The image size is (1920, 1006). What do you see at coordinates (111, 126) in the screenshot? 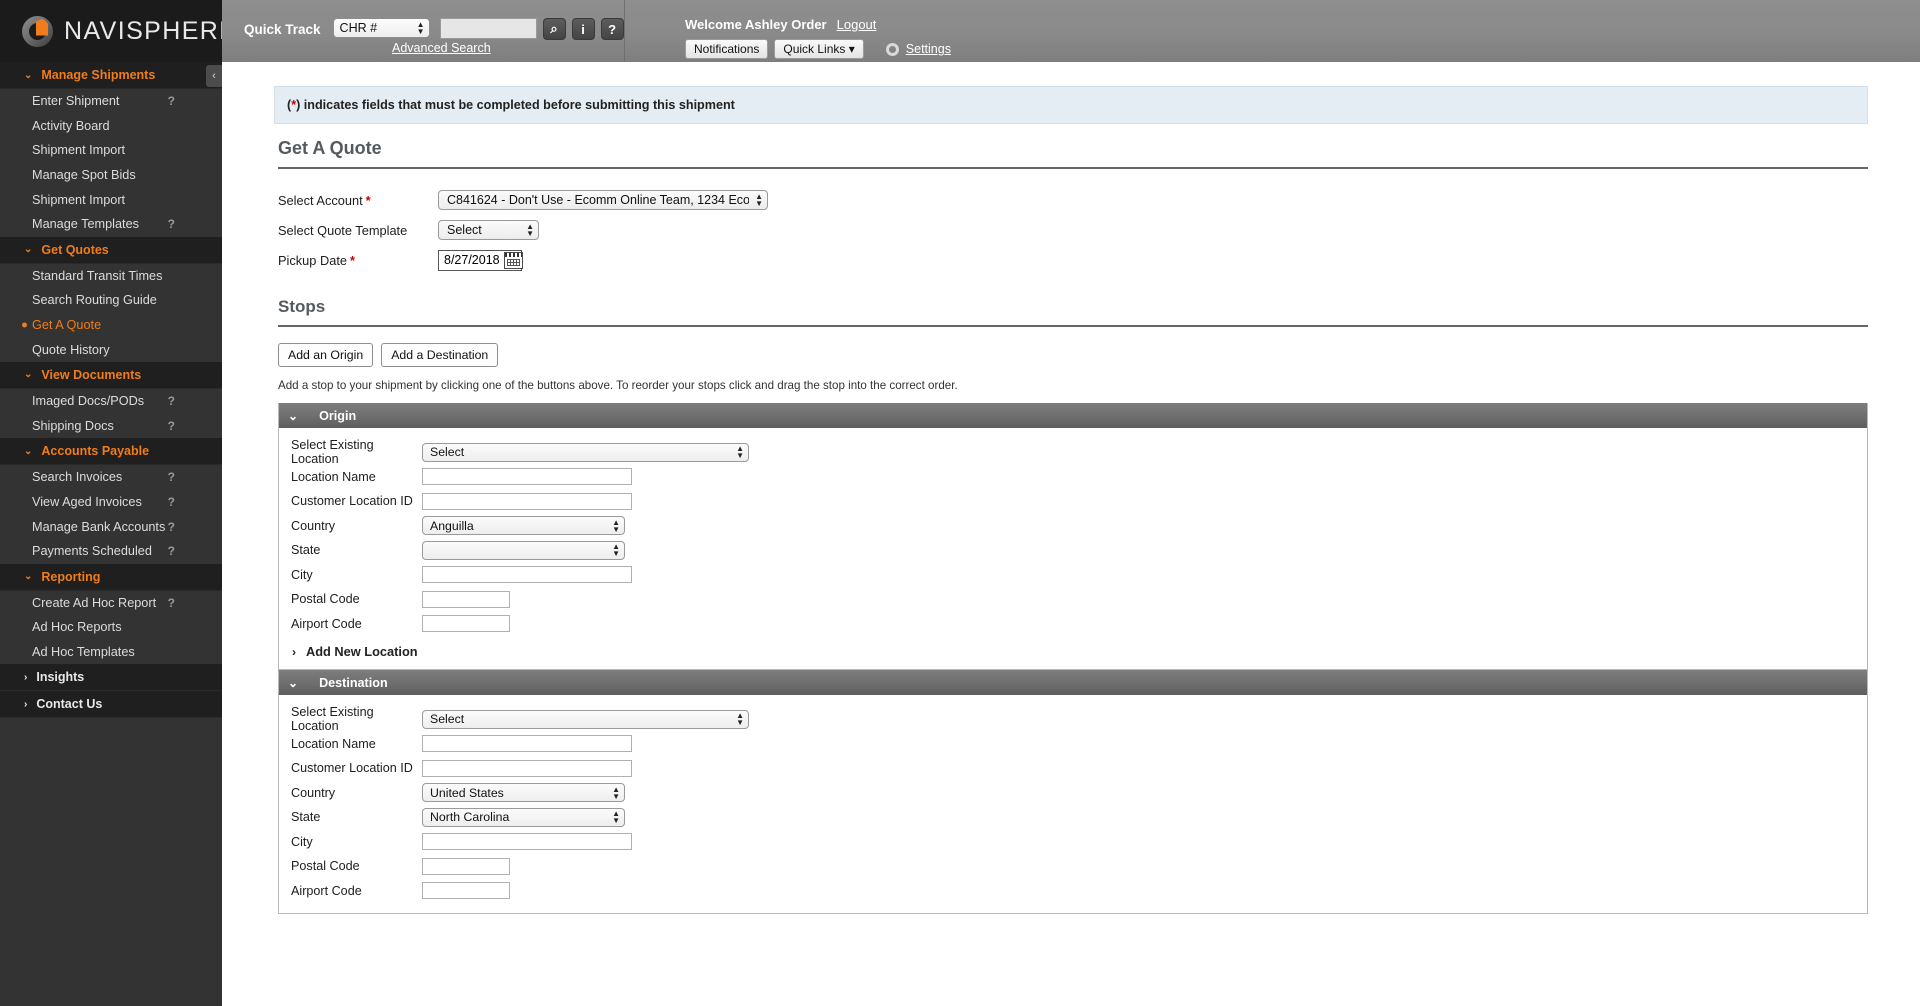
I see `sidebar-item-activity-board: Activity Board` at bounding box center [111, 126].